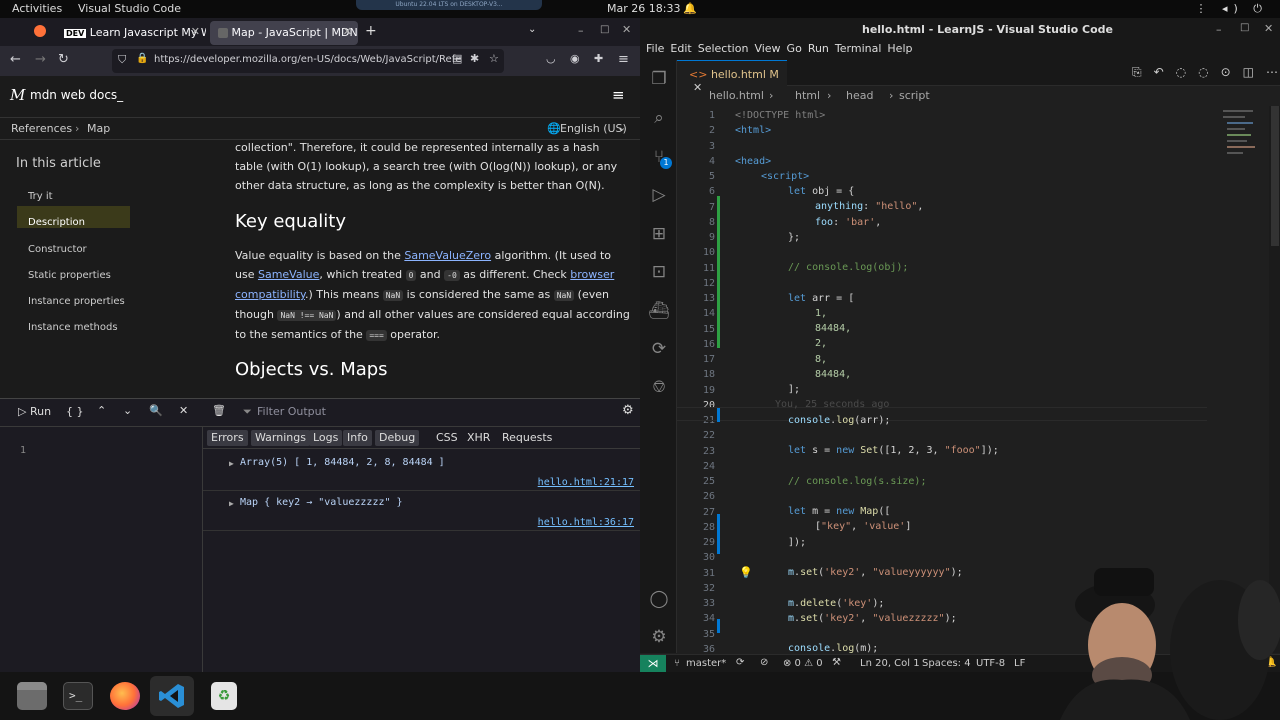 This screenshot has height=720, width=1280. Describe the element at coordinates (659, 118) in the screenshot. I see `search-icon: ⌕` at that location.